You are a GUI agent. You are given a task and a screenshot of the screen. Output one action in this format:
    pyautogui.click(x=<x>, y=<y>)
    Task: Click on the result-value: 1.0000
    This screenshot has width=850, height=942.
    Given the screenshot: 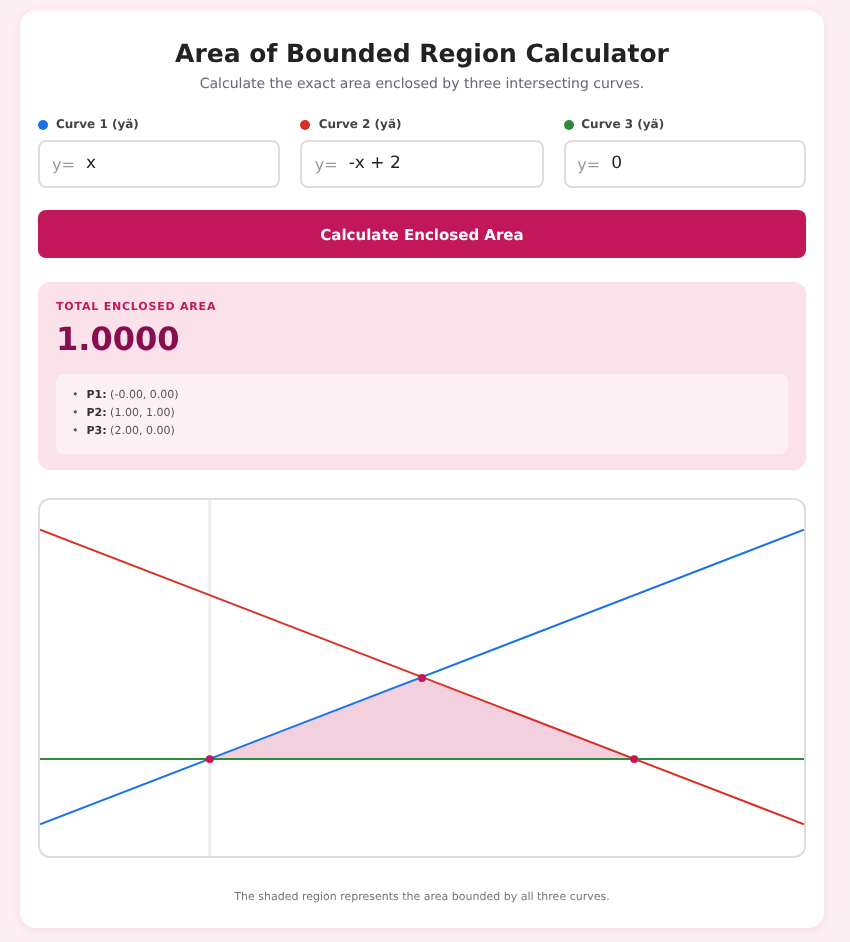 What is the action you would take?
    pyautogui.click(x=119, y=339)
    